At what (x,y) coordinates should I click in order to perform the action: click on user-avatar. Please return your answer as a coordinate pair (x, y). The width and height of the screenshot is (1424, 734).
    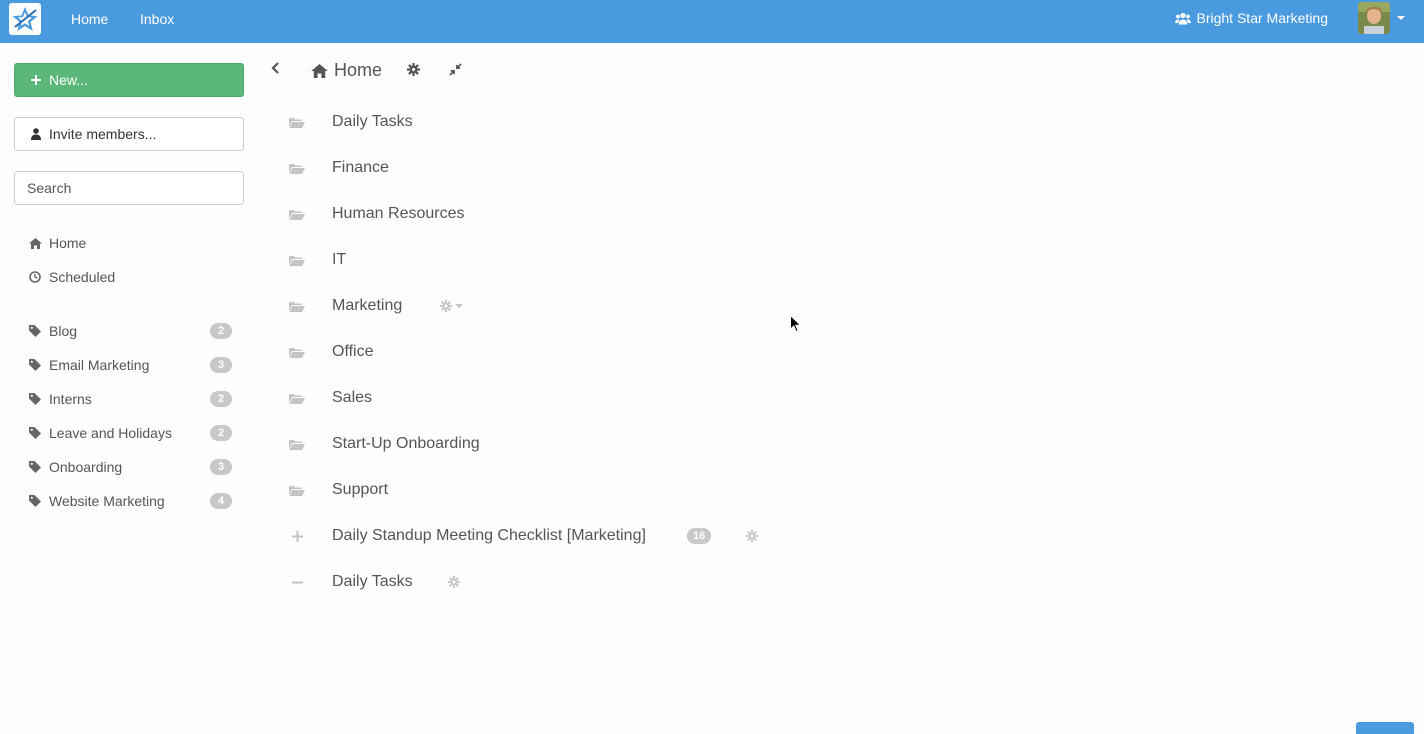
    Looking at the image, I should click on (1374, 18).